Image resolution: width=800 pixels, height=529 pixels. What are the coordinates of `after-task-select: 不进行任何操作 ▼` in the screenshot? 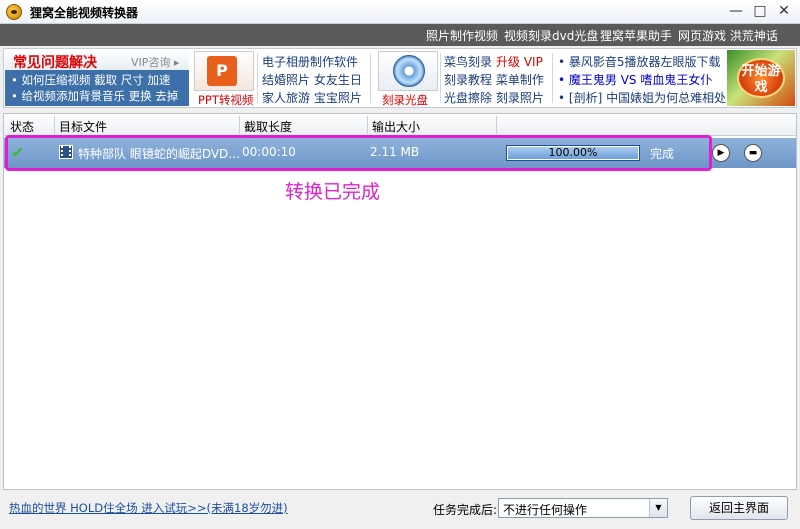 It's located at (583, 508).